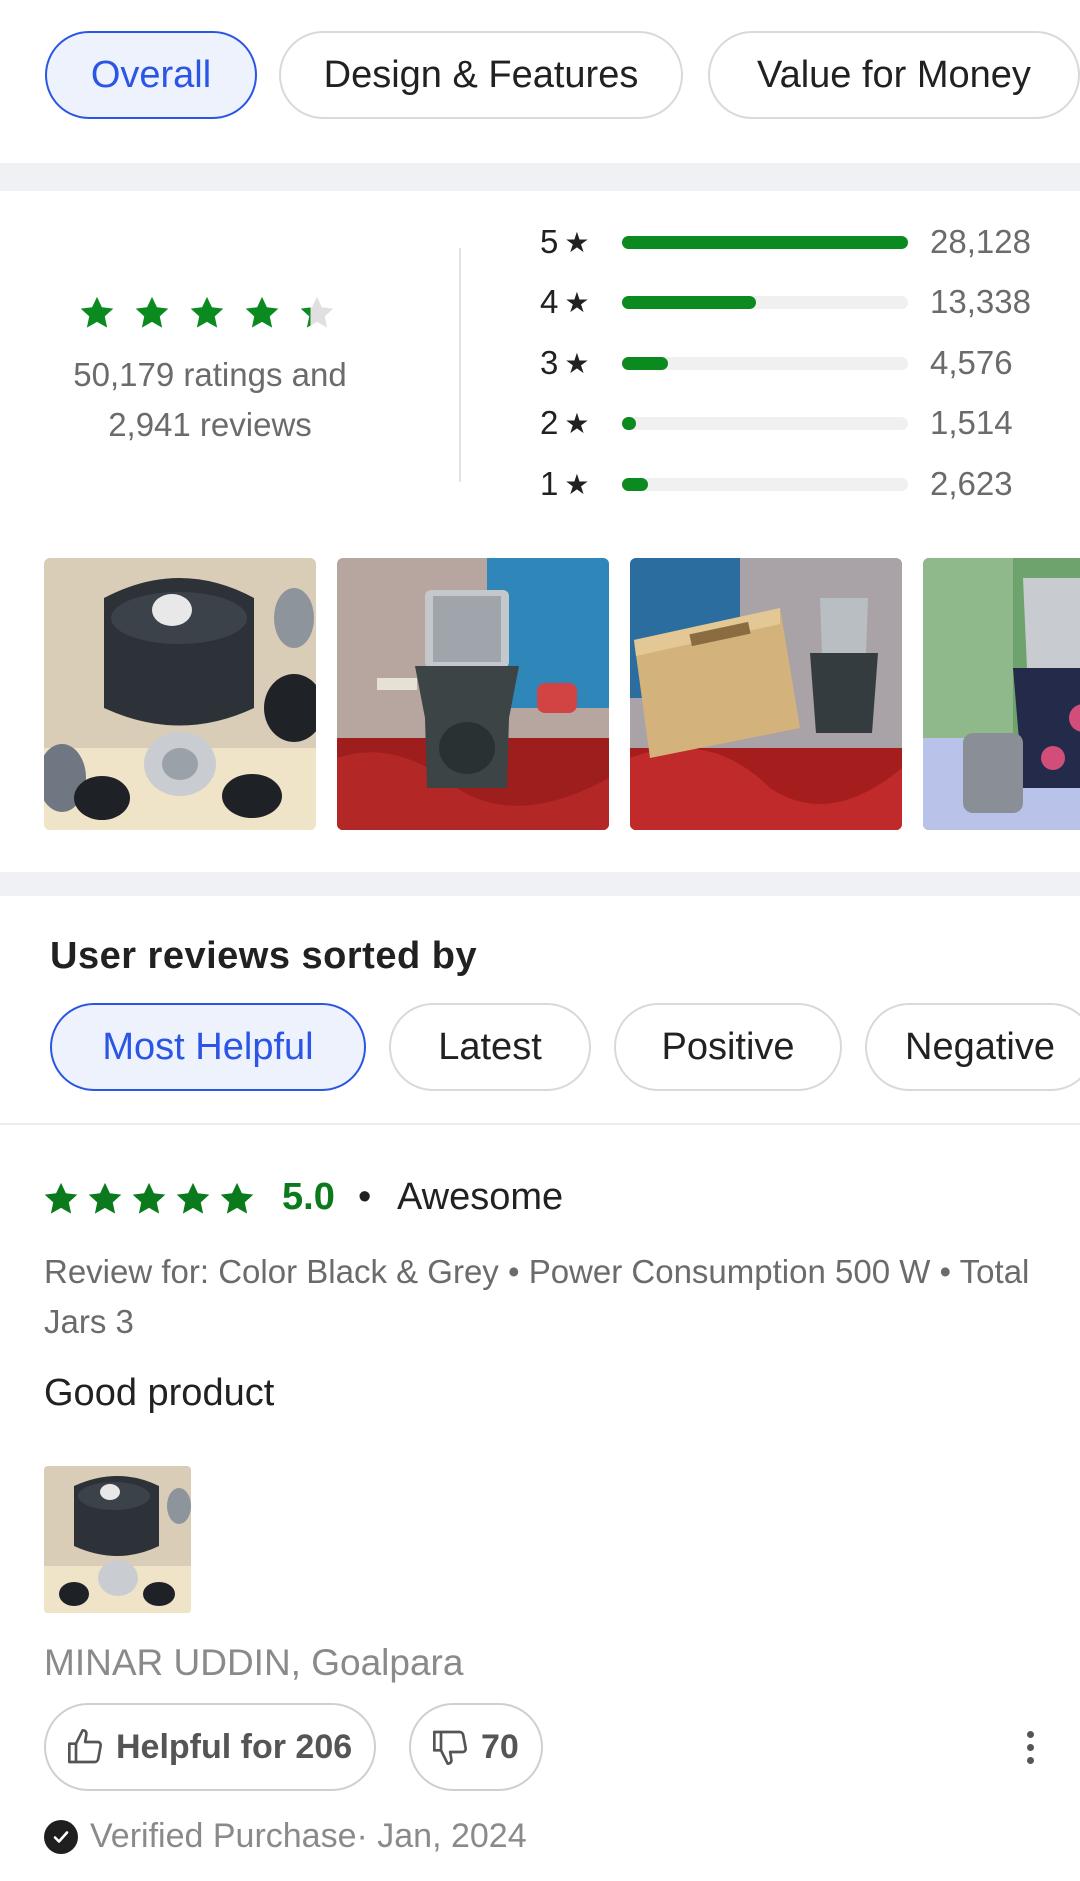  Describe the element at coordinates (971, 483) in the screenshot. I see `bar-count: 2,623` at that location.